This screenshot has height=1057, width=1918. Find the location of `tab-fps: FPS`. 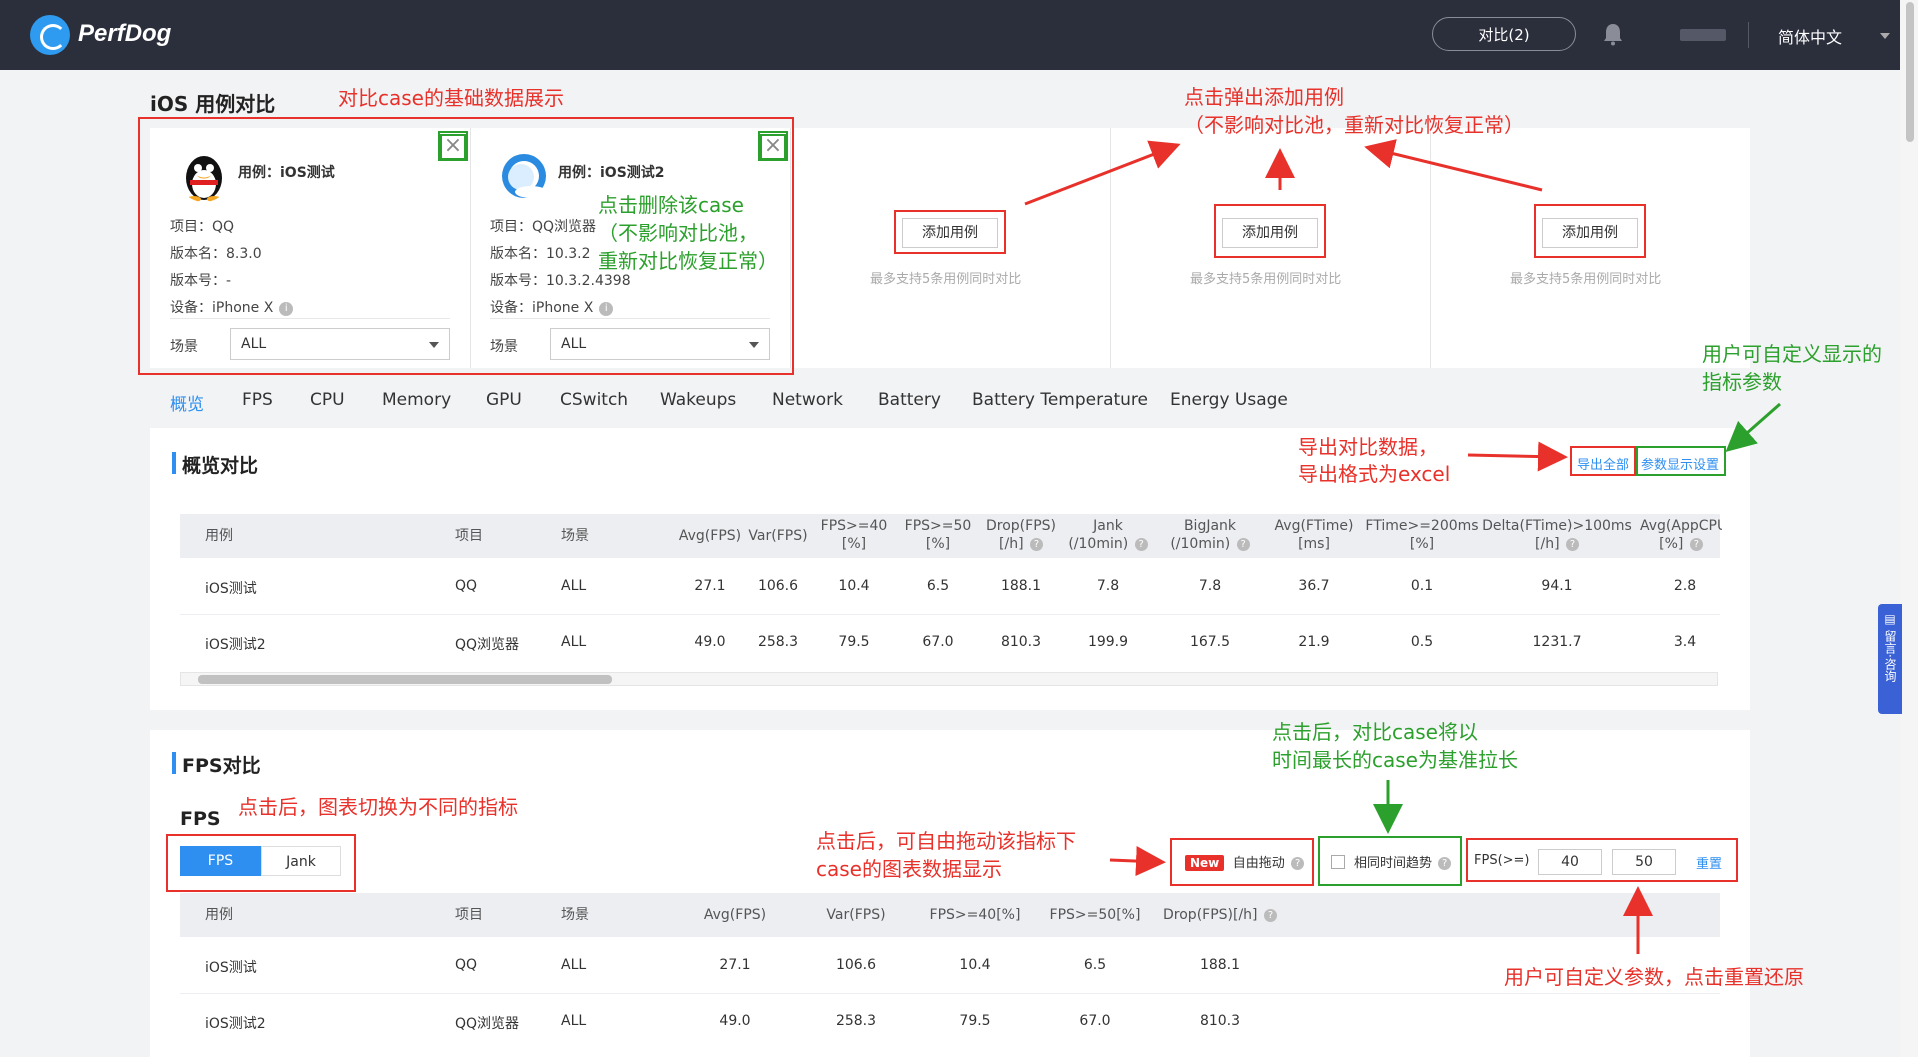

tab-fps: FPS is located at coordinates (257, 400).